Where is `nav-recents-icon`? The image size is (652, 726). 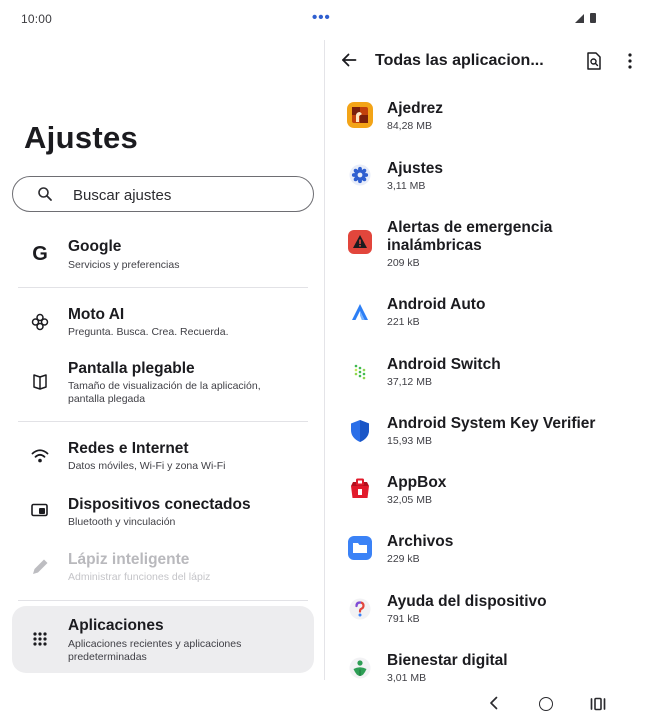 nav-recents-icon is located at coordinates (598, 704).